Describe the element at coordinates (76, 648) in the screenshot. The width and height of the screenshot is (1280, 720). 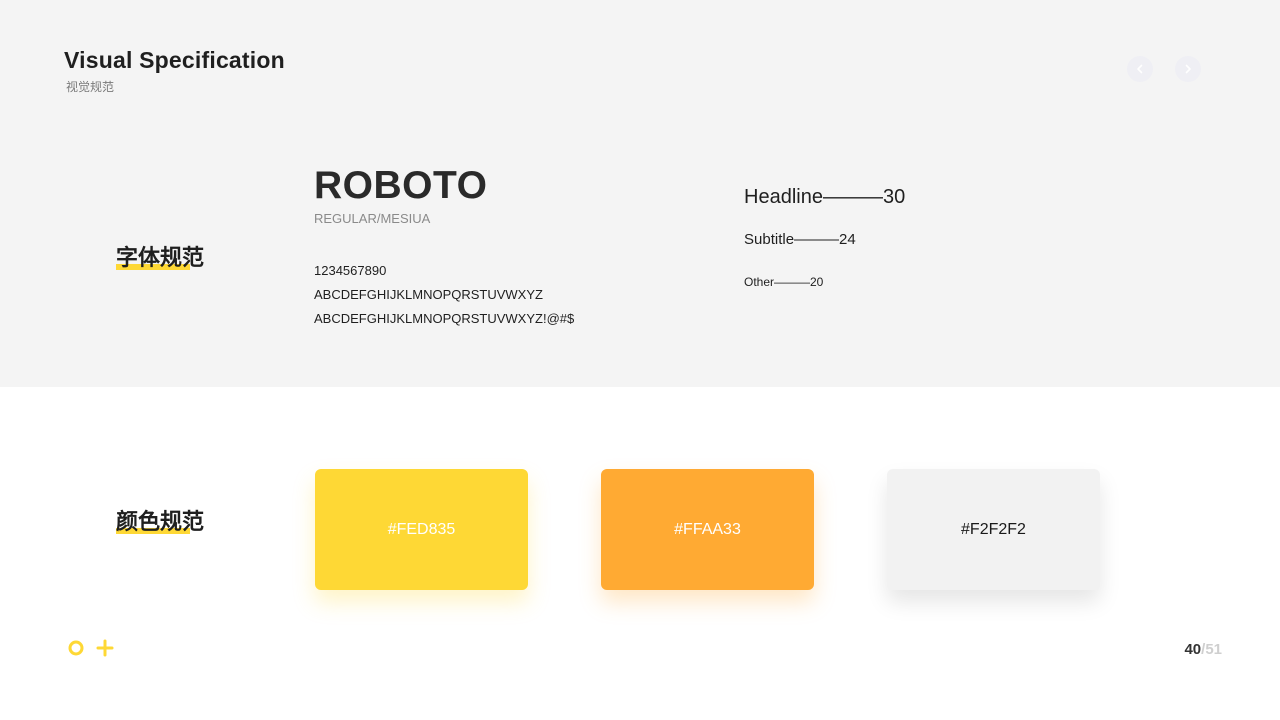
I see `circle-icon` at that location.